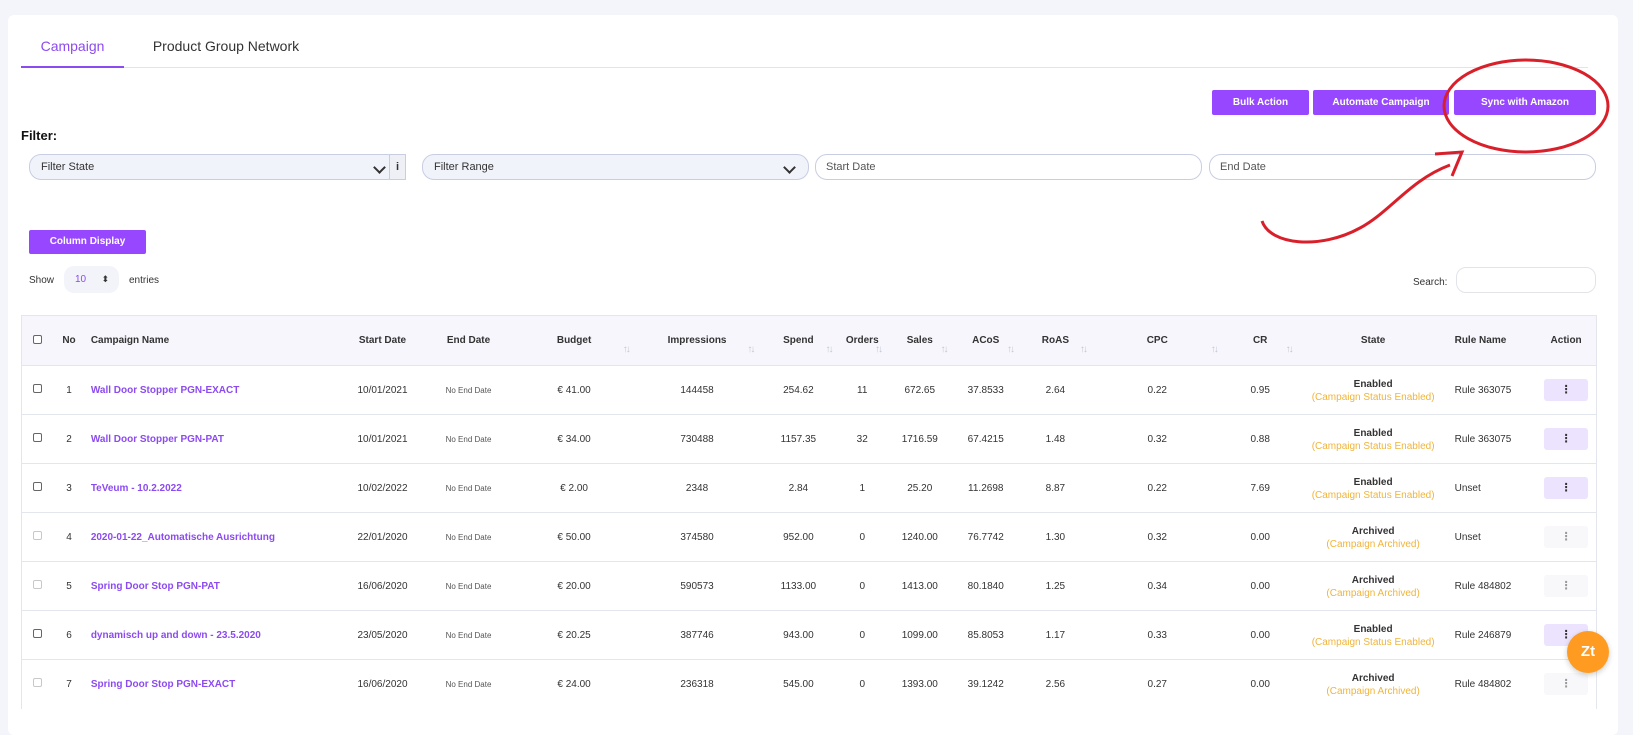 Image resolution: width=1633 pixels, height=735 pixels. What do you see at coordinates (1008, 167) in the screenshot?
I see `start-date-input: Start Date` at bounding box center [1008, 167].